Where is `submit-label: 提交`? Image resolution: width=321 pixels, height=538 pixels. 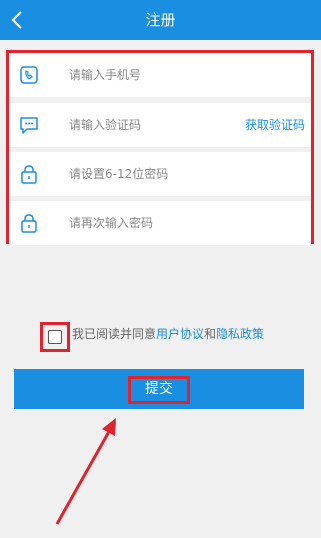 submit-label: 提交 is located at coordinates (159, 389).